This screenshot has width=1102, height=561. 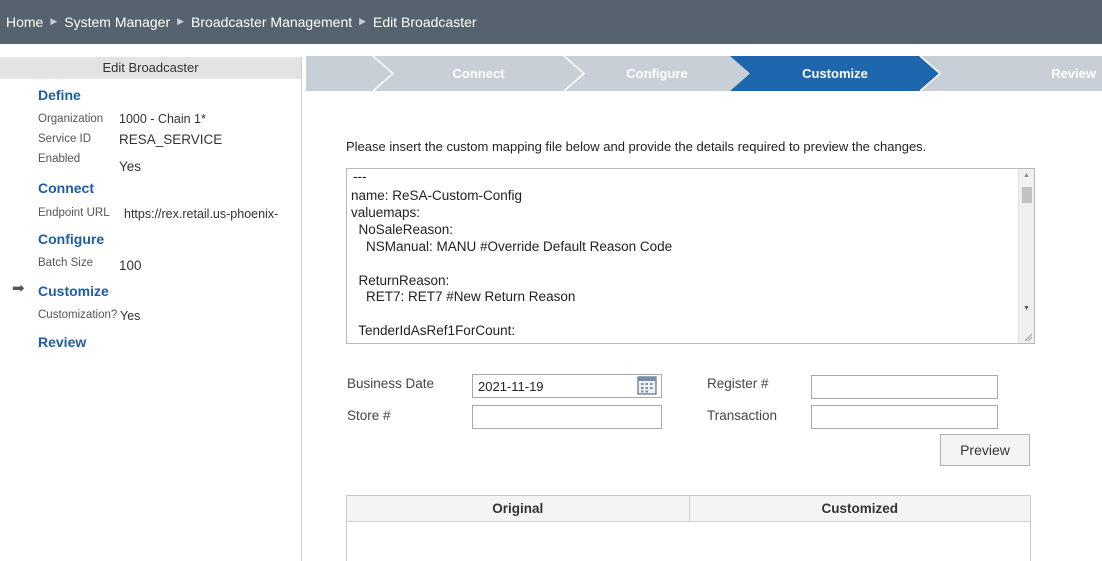 I want to click on mapping-line: ReturnReason:, so click(x=400, y=280).